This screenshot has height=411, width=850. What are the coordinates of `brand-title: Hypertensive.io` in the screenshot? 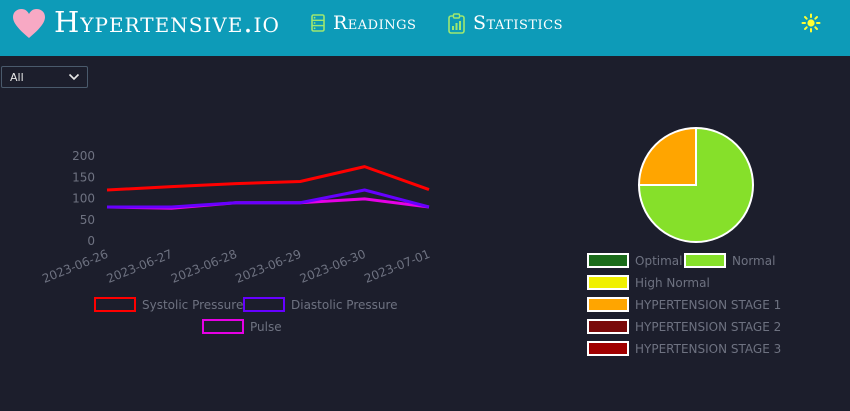 It's located at (167, 22).